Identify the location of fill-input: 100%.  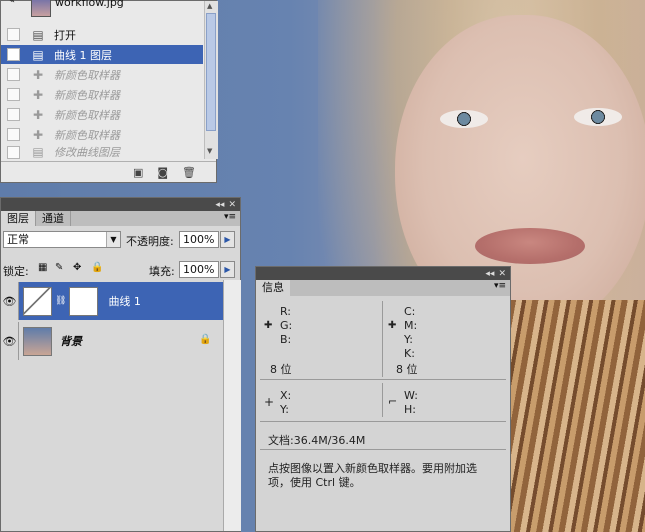
(199, 269).